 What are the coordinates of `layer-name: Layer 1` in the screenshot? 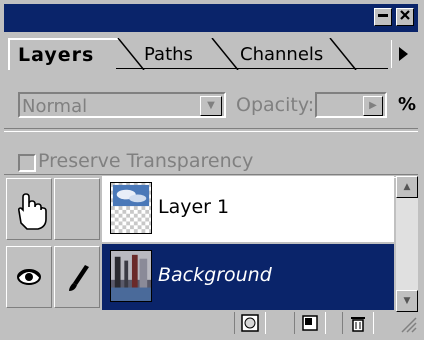 It's located at (194, 207).